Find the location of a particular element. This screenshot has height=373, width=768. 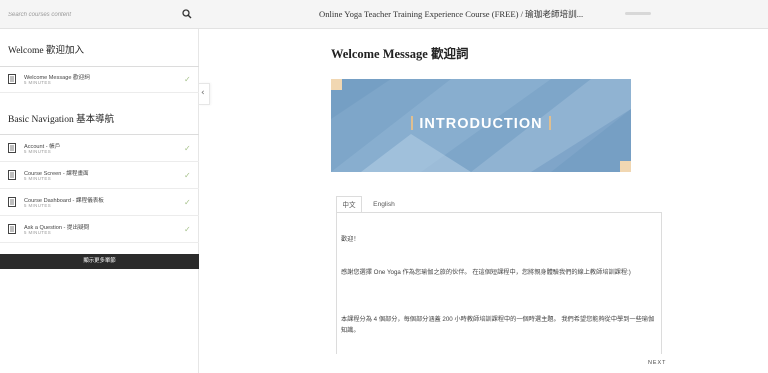

search-input is located at coordinates (88, 14).